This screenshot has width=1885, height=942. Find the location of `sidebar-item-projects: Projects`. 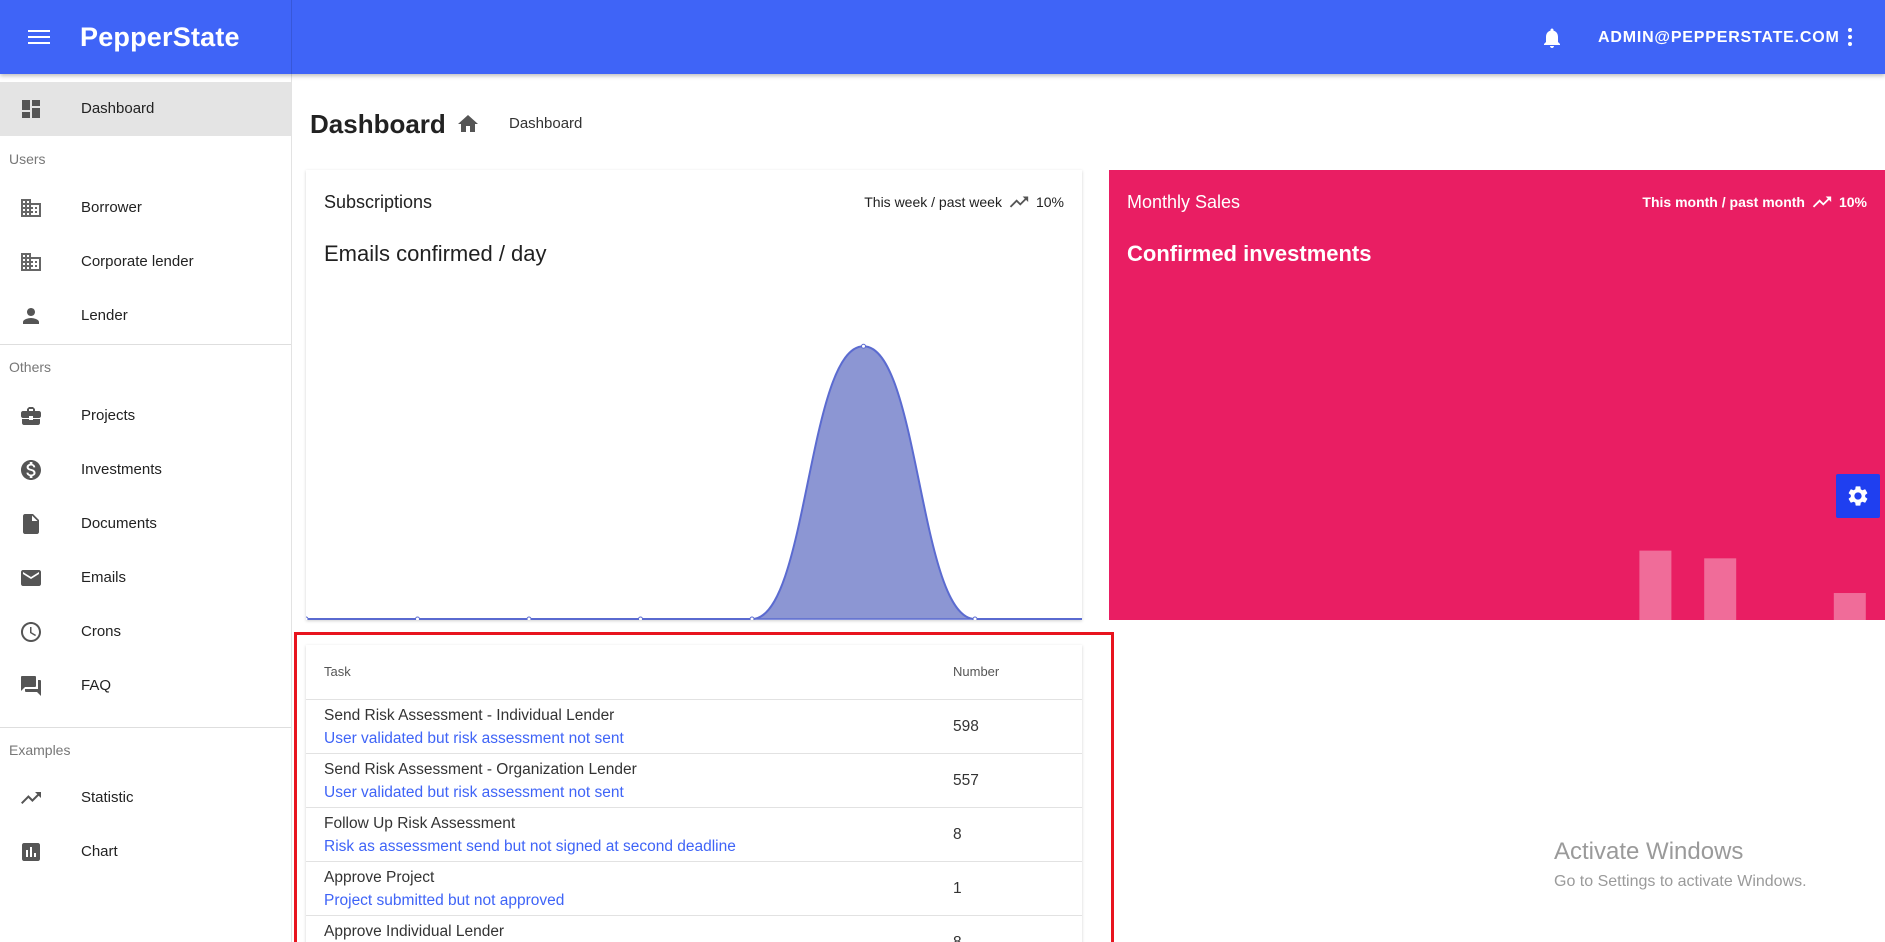

sidebar-item-projects: Projects is located at coordinates (145, 416).